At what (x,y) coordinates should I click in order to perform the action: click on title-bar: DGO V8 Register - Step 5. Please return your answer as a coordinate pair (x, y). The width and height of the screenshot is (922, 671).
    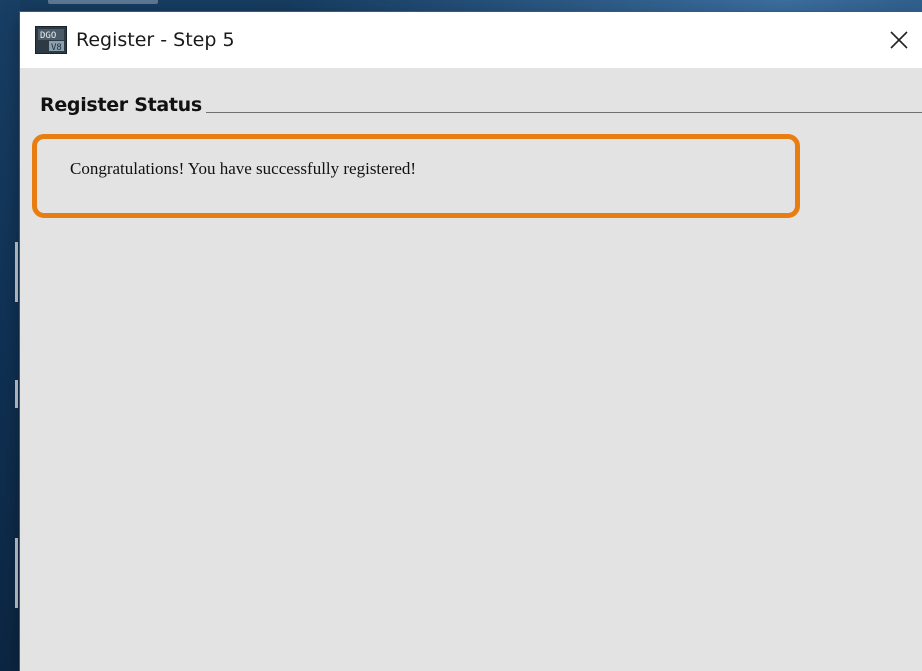
    Looking at the image, I should click on (471, 40).